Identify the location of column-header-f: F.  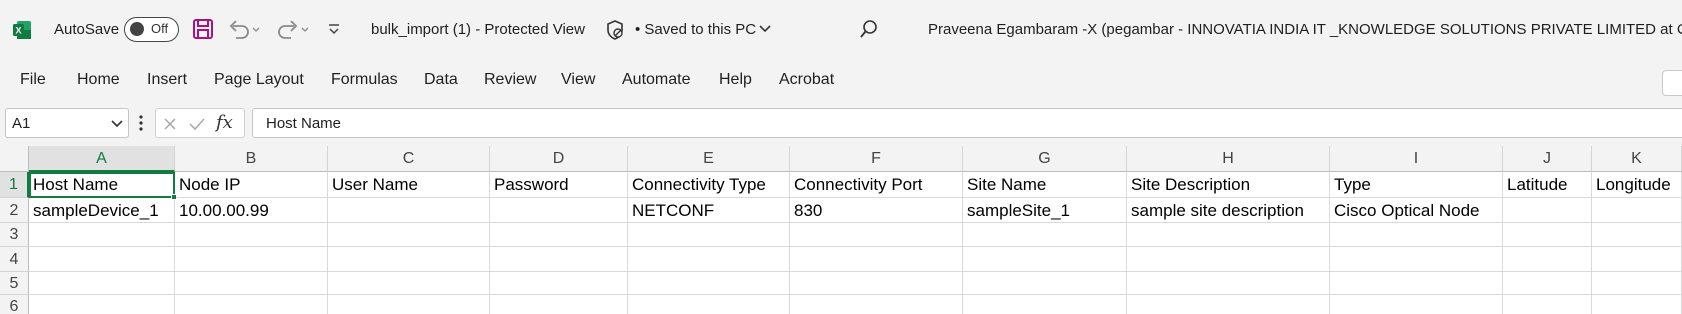
(876, 159).